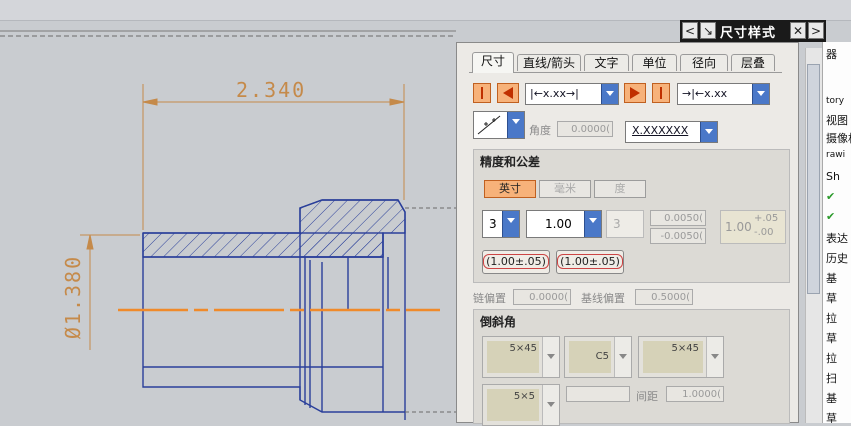  Describe the element at coordinates (678, 236) in the screenshot. I see `lower-tolerance-field: -0.0050(` at that location.